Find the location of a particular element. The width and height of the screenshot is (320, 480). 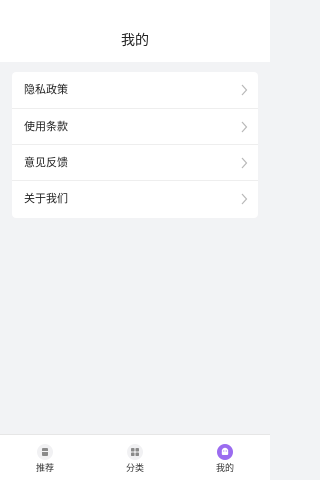

tab-recommend: 推荐 is located at coordinates (45, 457).